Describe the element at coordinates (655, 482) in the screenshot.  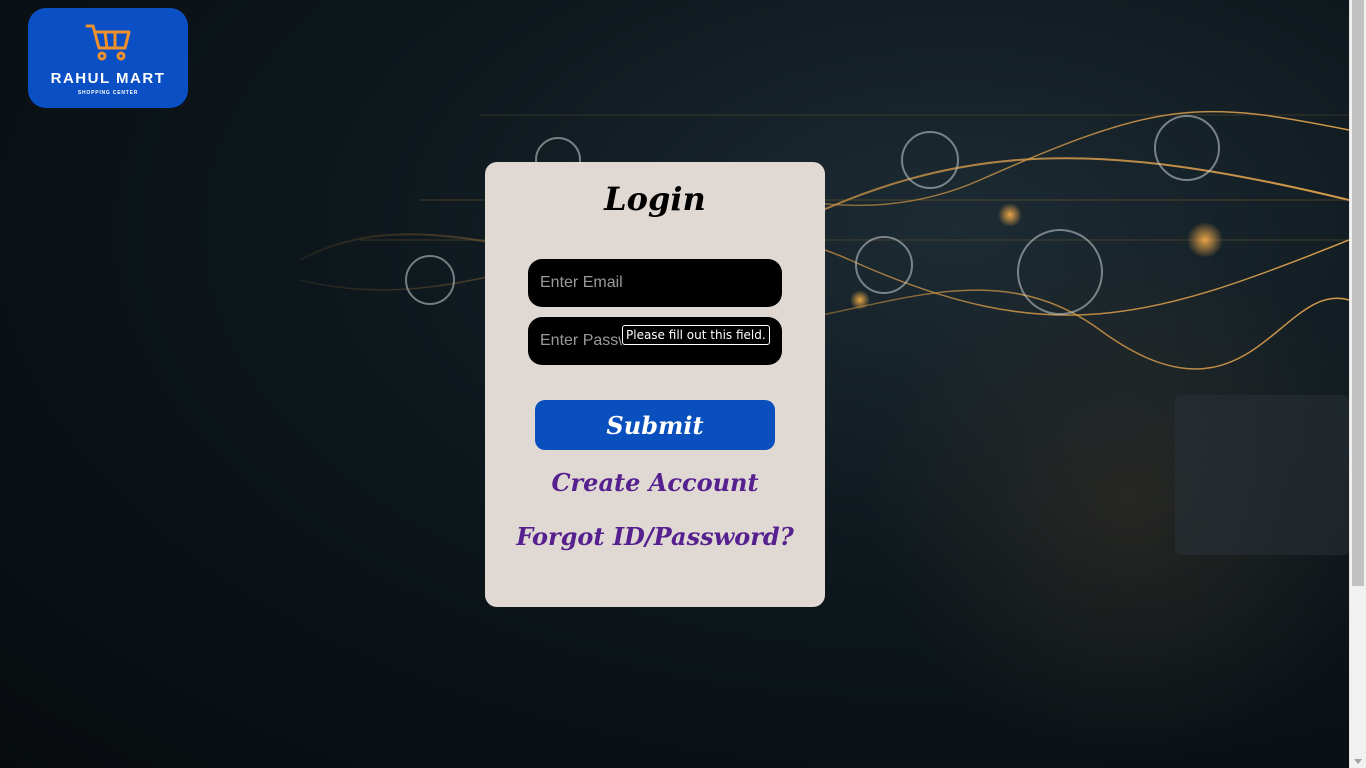
I see `create-account-link: Create Account` at that location.